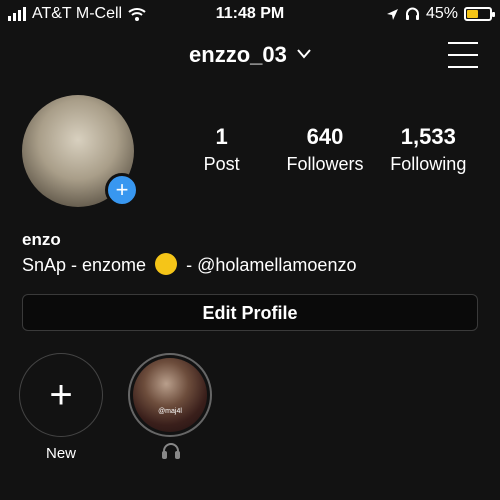 The width and height of the screenshot is (500, 500). What do you see at coordinates (325, 136) in the screenshot?
I see `stat-value: 640` at bounding box center [325, 136].